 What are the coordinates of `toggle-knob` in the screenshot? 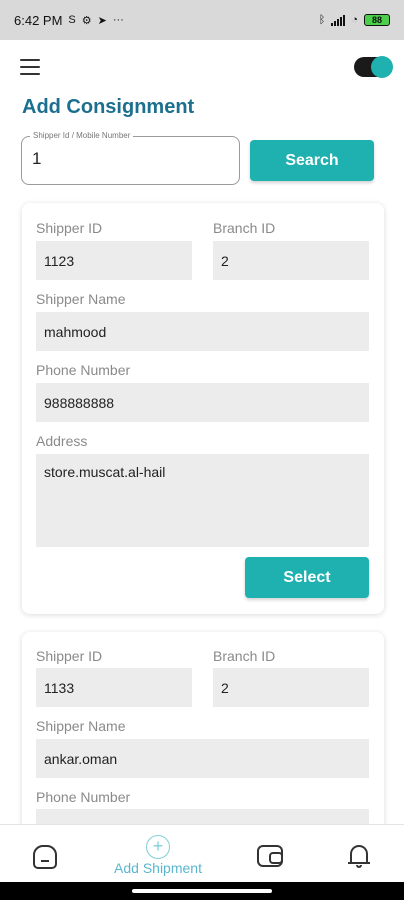 It's located at (382, 67).